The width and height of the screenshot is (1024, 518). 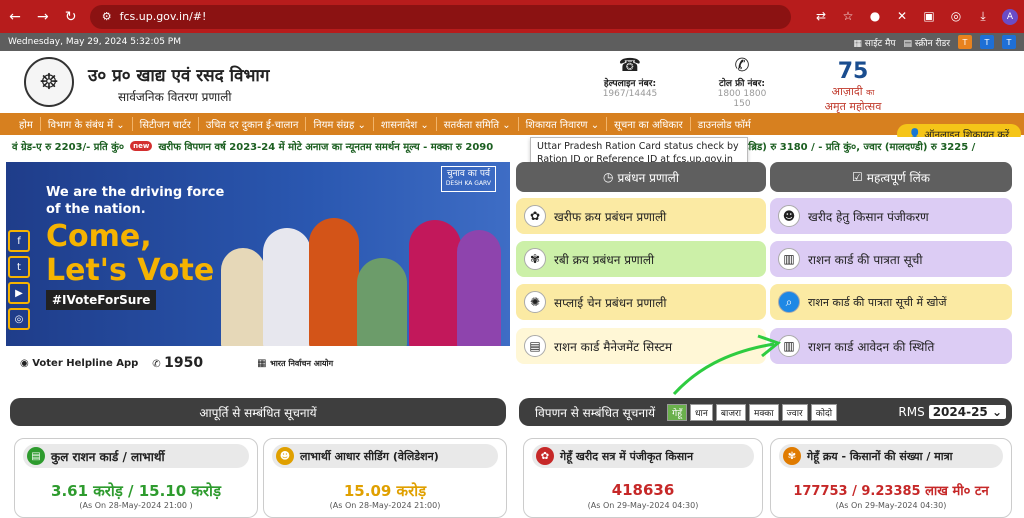 What do you see at coordinates (258, 412) in the screenshot?
I see `supply-info-heading: आपूर्ति से सम्बंधित सूचनायें` at bounding box center [258, 412].